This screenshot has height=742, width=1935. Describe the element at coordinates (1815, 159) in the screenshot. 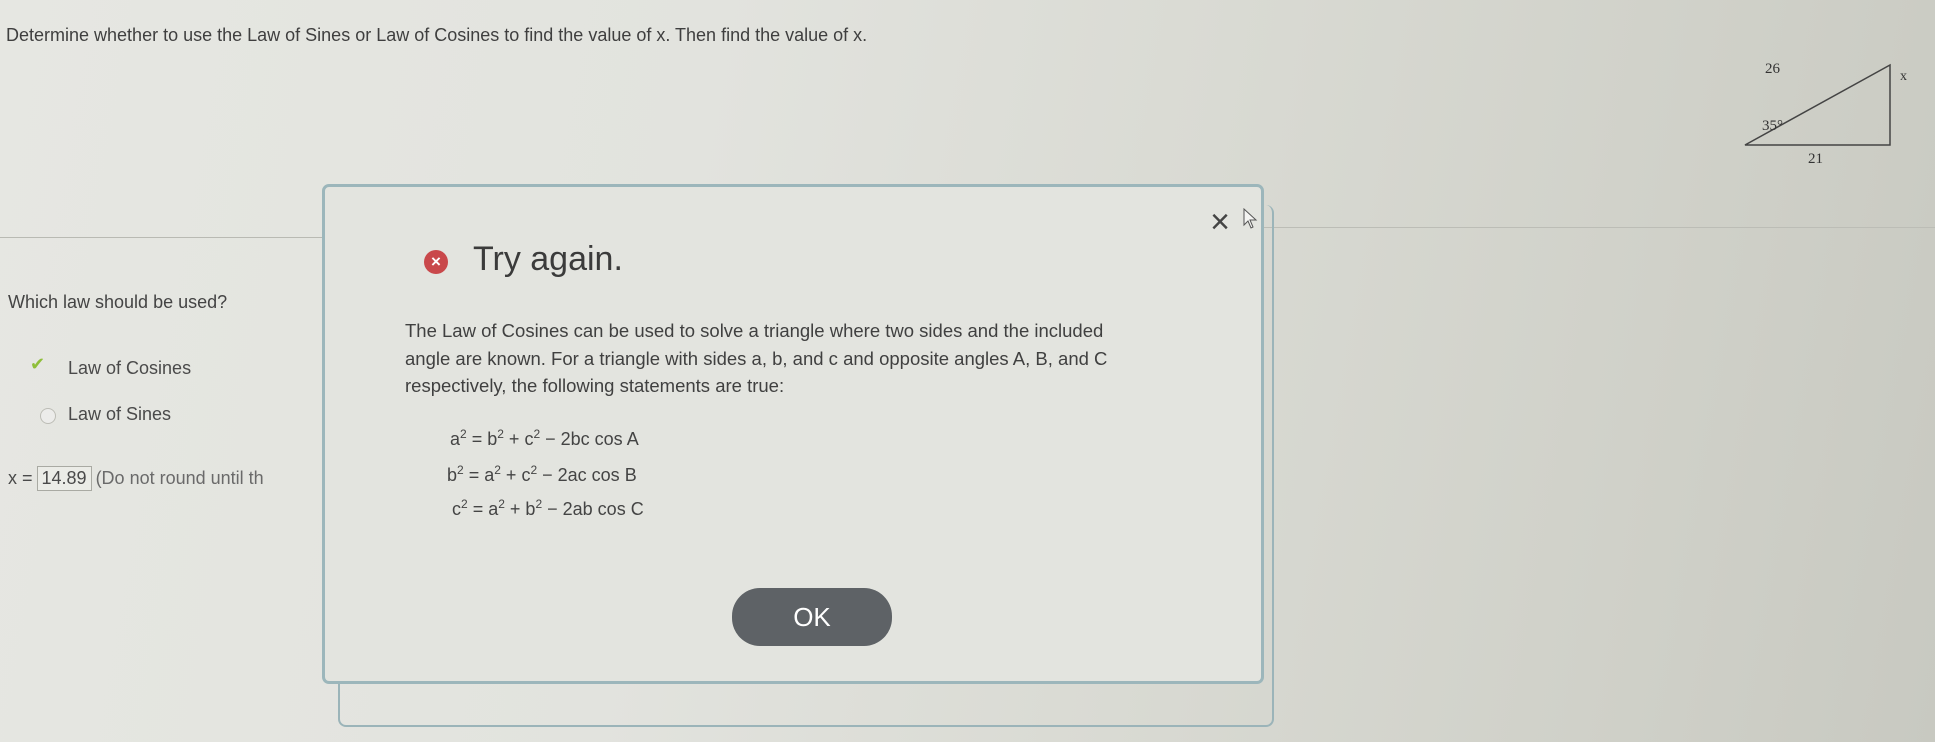

I see `side-bottom-label: 21` at that location.